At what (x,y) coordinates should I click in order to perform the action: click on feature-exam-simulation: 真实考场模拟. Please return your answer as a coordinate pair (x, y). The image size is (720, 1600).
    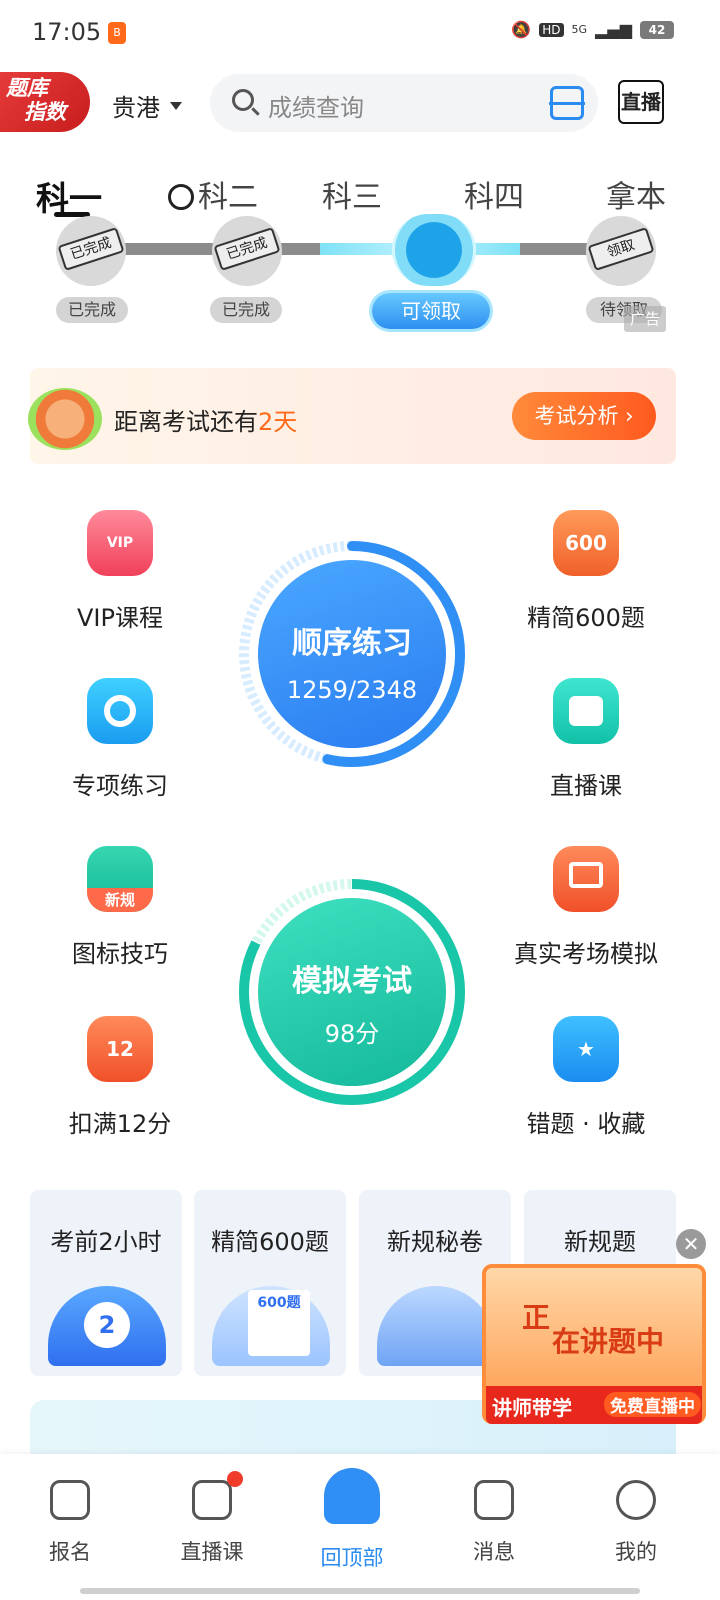
    Looking at the image, I should click on (586, 907).